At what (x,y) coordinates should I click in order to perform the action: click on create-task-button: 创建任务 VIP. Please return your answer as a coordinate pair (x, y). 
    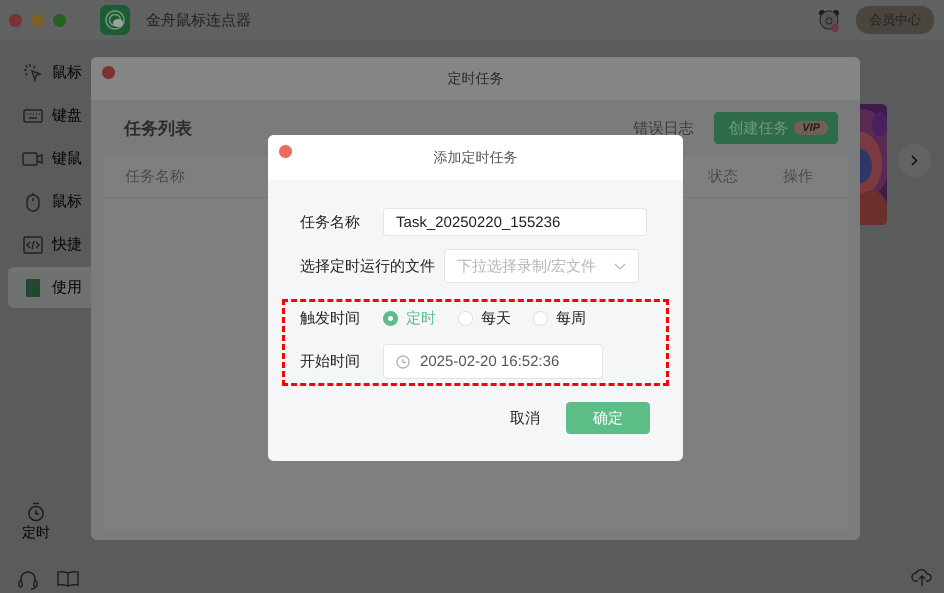
    Looking at the image, I should click on (776, 128).